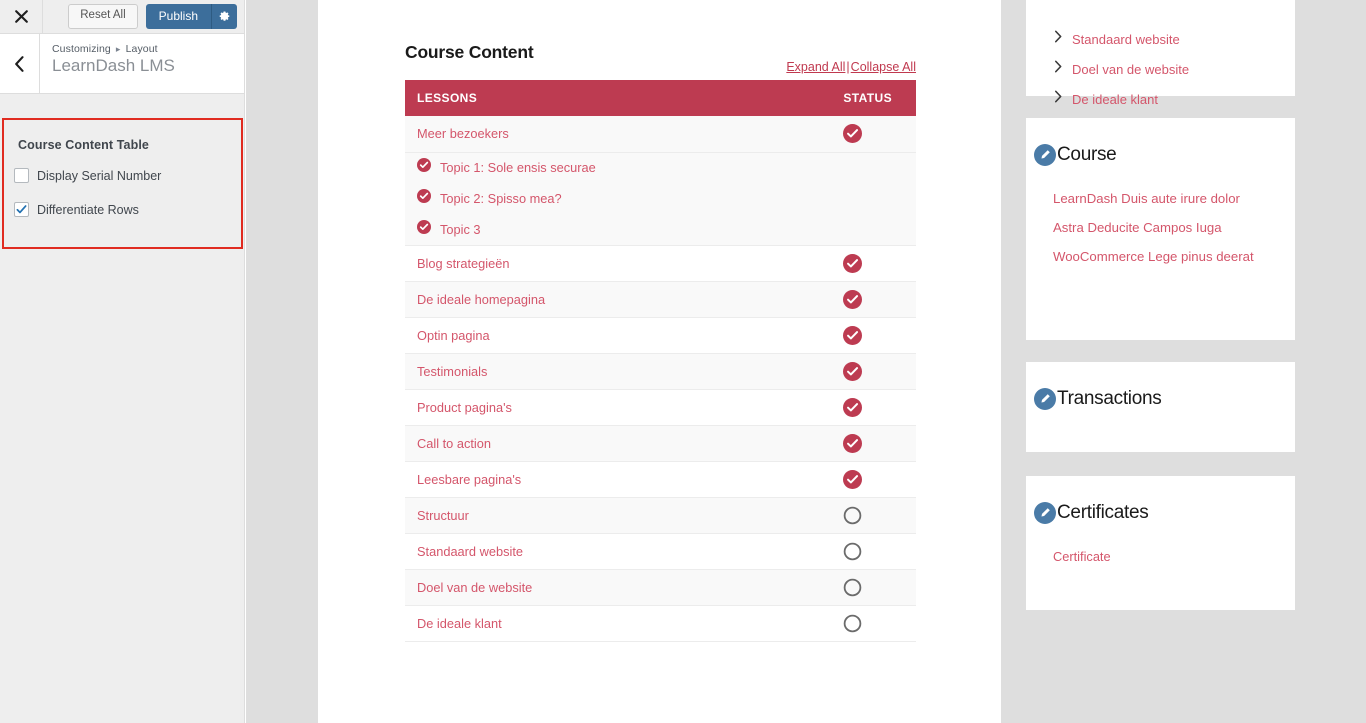 The width and height of the screenshot is (1366, 723). What do you see at coordinates (624, 263) in the screenshot?
I see `lesson-title: Blog strategieën` at bounding box center [624, 263].